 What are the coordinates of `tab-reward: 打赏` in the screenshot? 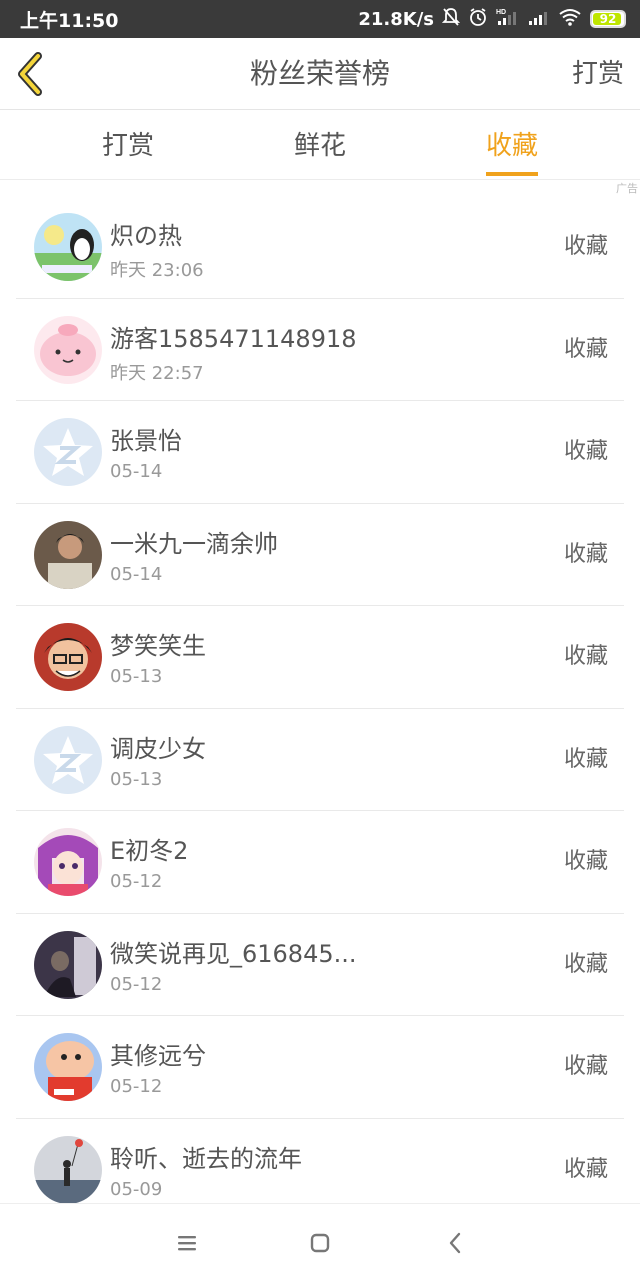 It's located at (128, 145).